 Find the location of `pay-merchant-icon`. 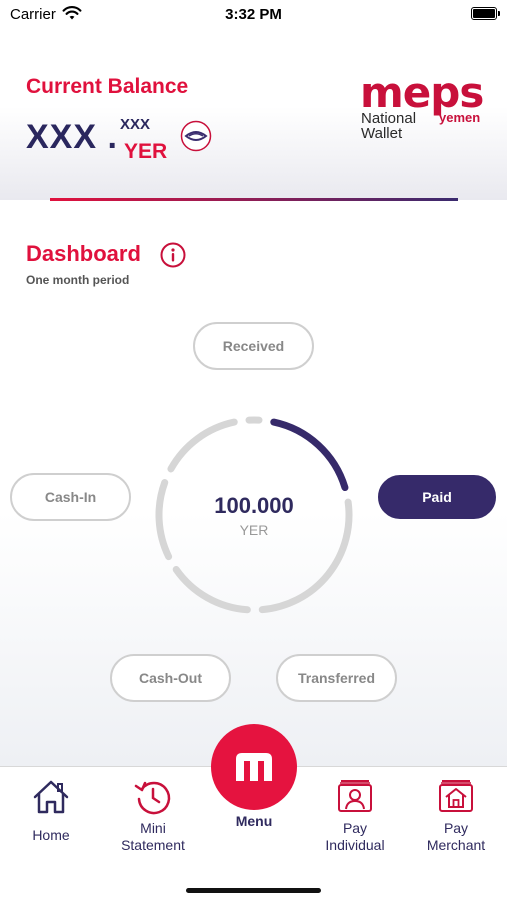

pay-merchant-icon is located at coordinates (456, 796).